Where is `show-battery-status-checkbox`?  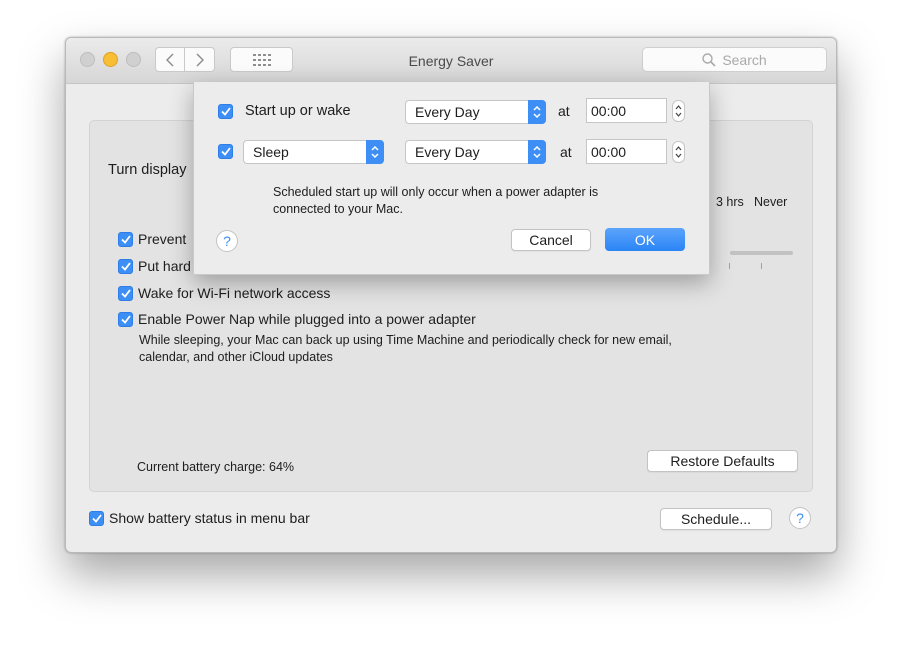
show-battery-status-checkbox is located at coordinates (96, 518).